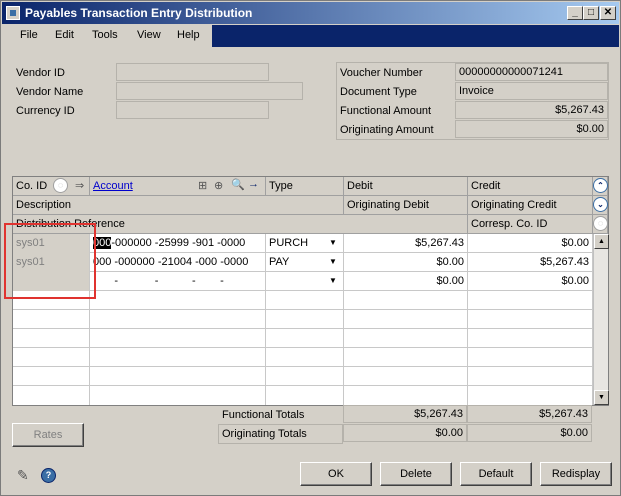 The height and width of the screenshot is (496, 621). I want to click on collapse-up-icon: ⌃, so click(600, 185).